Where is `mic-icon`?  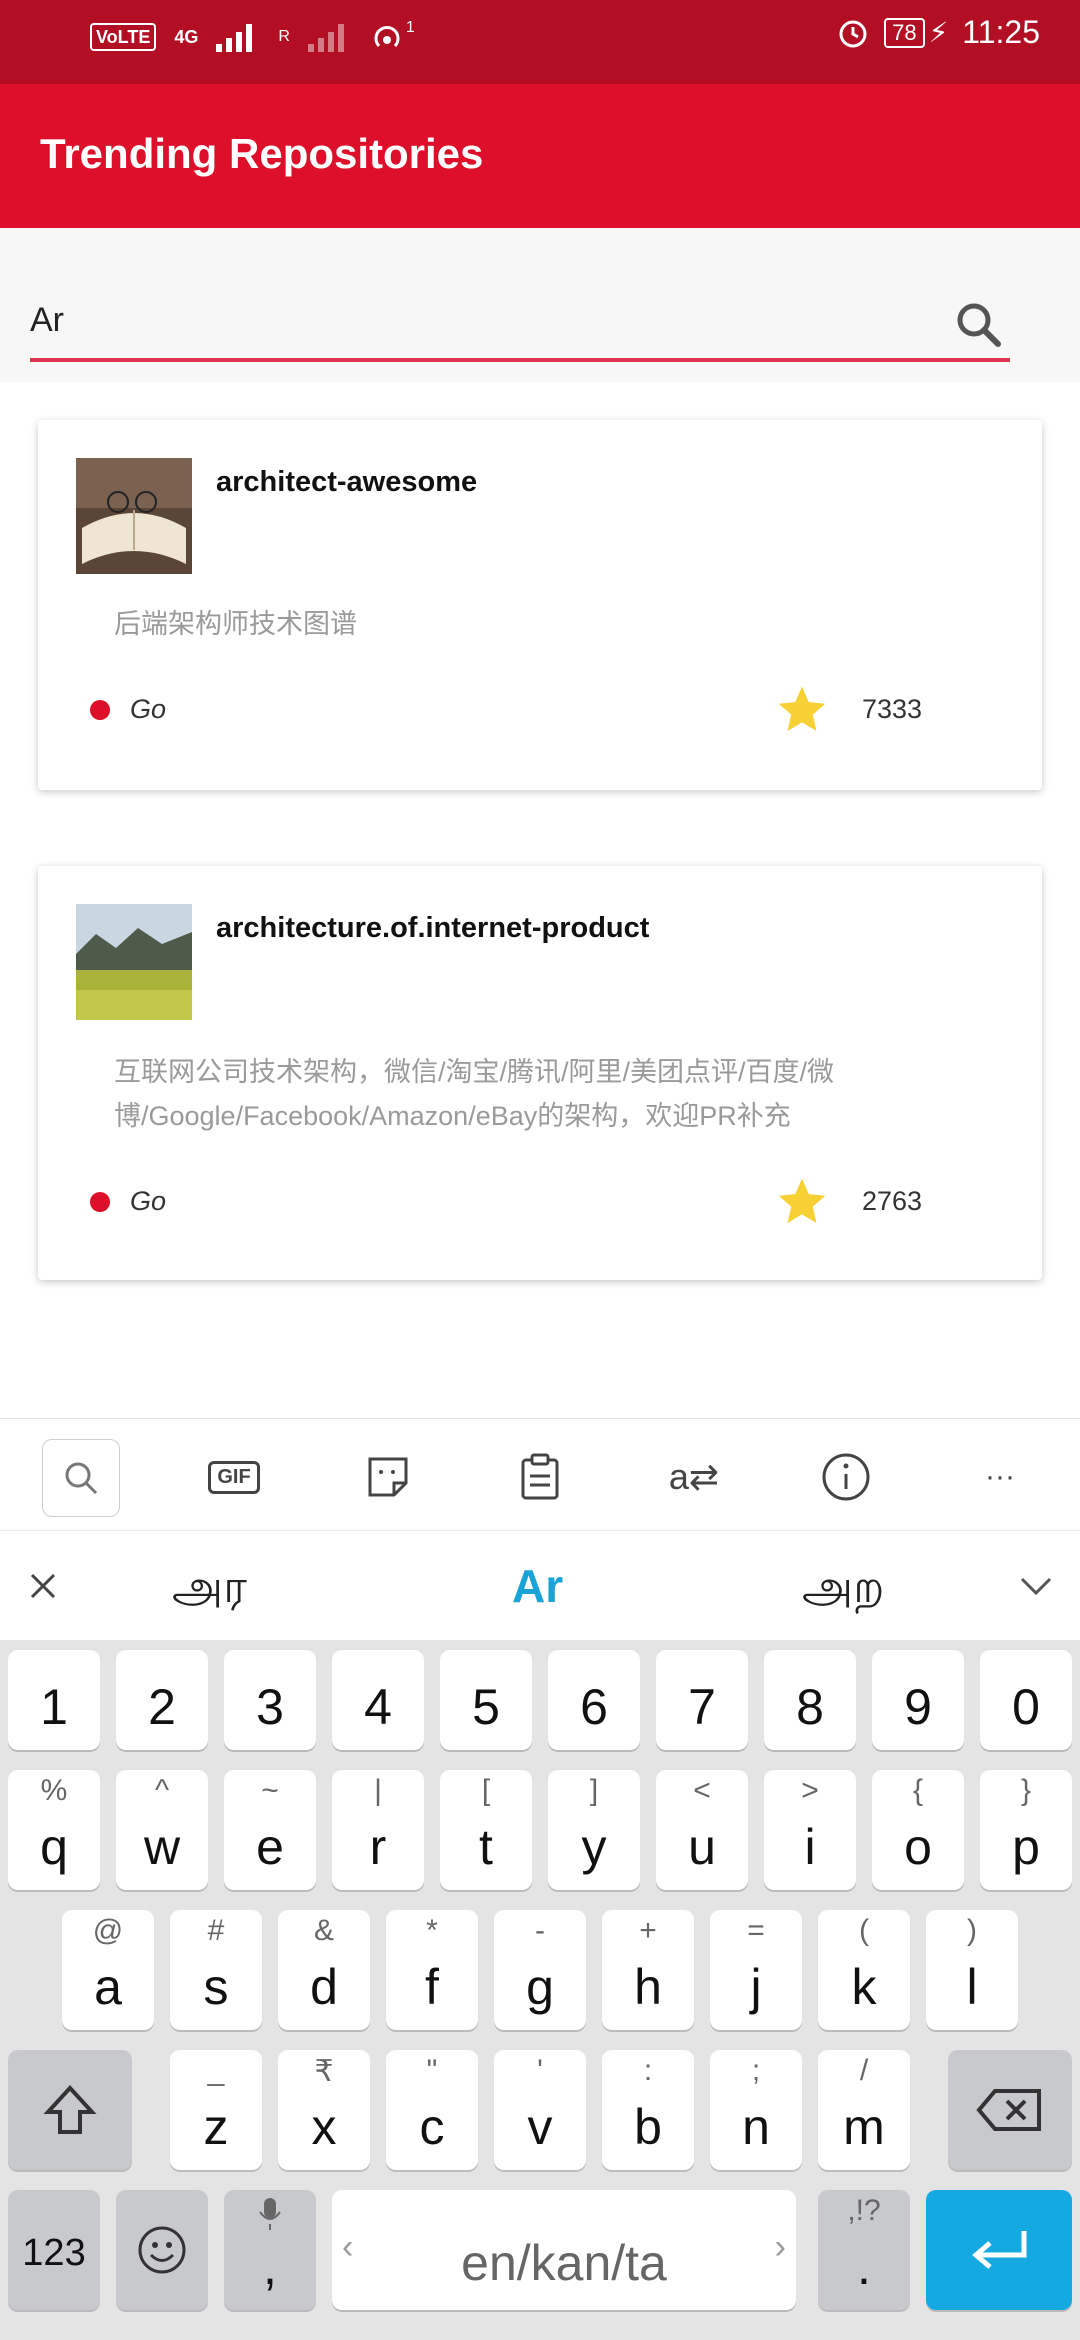 mic-icon is located at coordinates (270, 2216).